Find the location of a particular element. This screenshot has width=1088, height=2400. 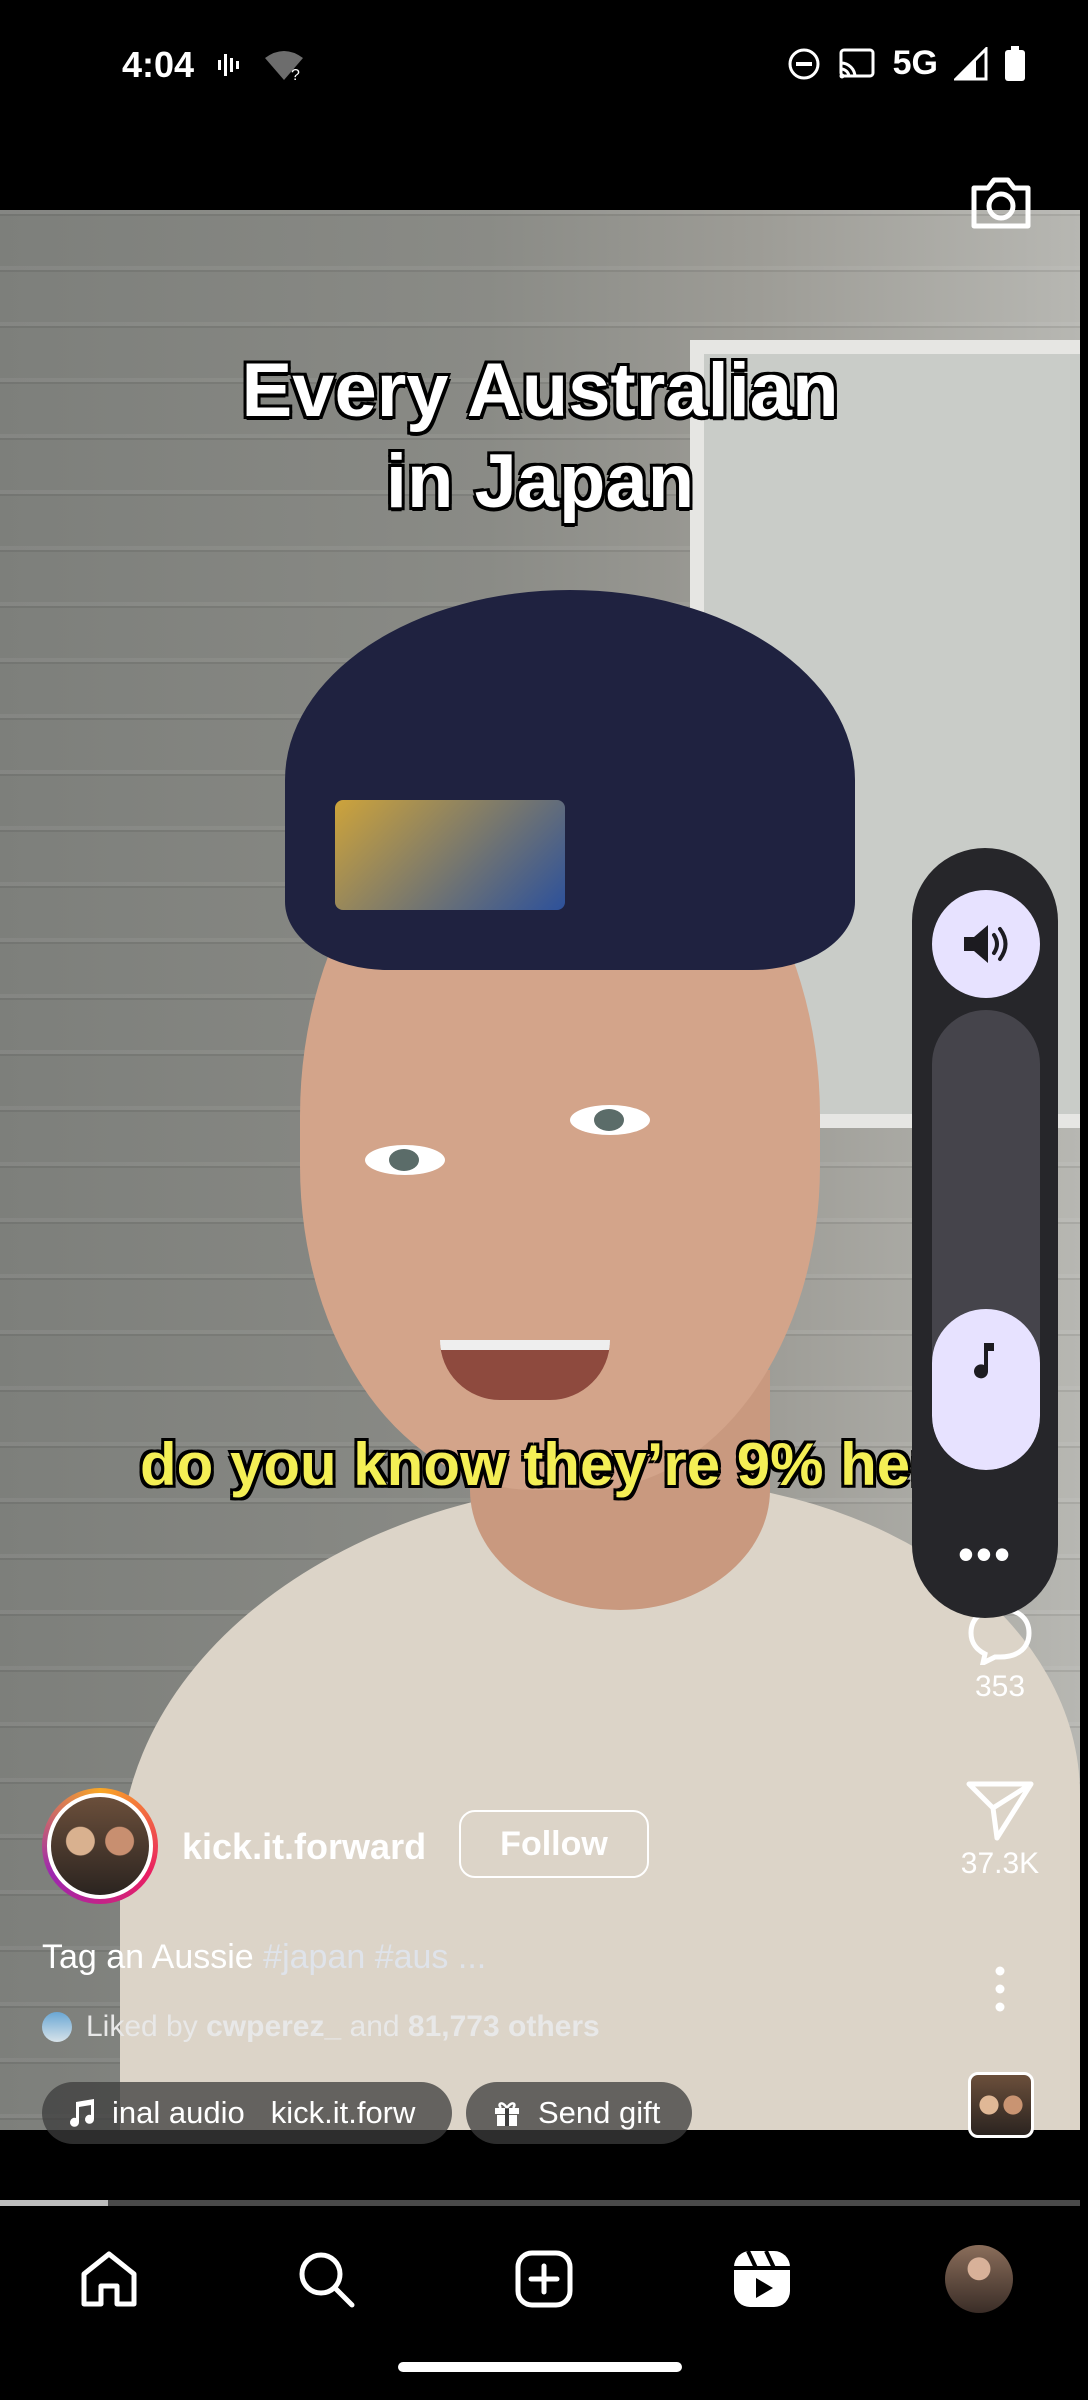

follow-button: Follow is located at coordinates (554, 1844).